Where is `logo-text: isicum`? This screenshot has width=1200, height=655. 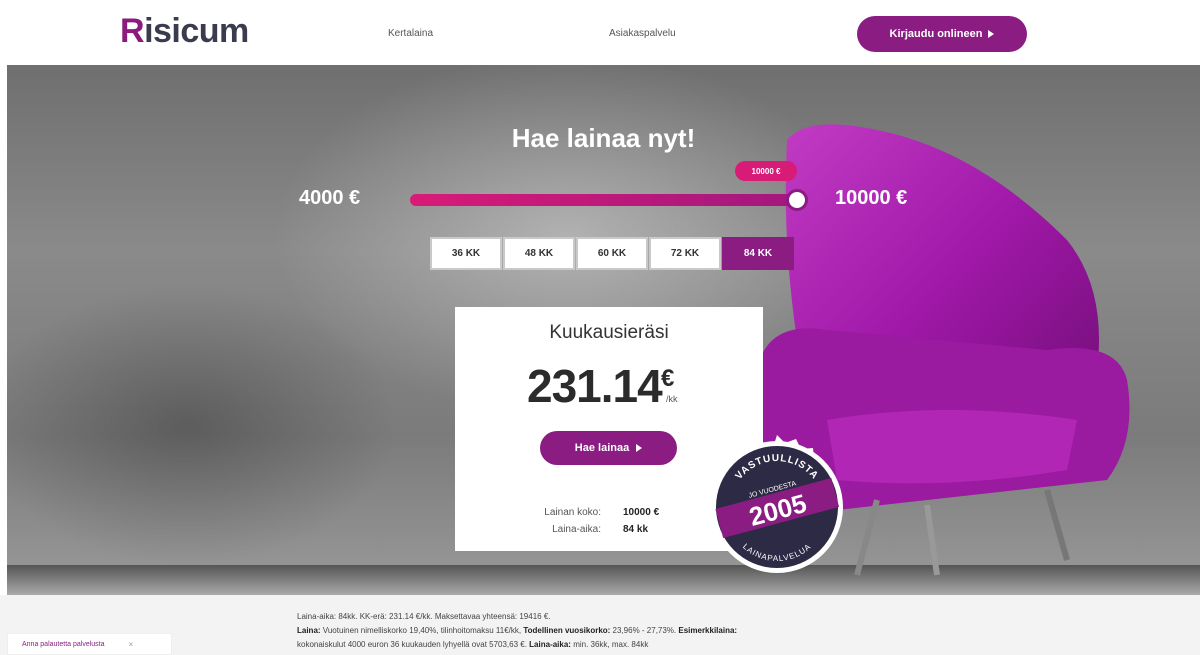 logo-text: isicum is located at coordinates (196, 31).